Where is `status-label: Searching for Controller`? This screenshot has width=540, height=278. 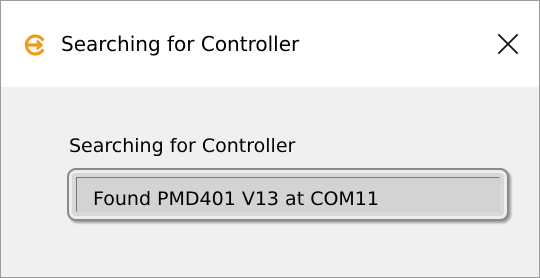 status-label: Searching for Controller is located at coordinates (182, 146).